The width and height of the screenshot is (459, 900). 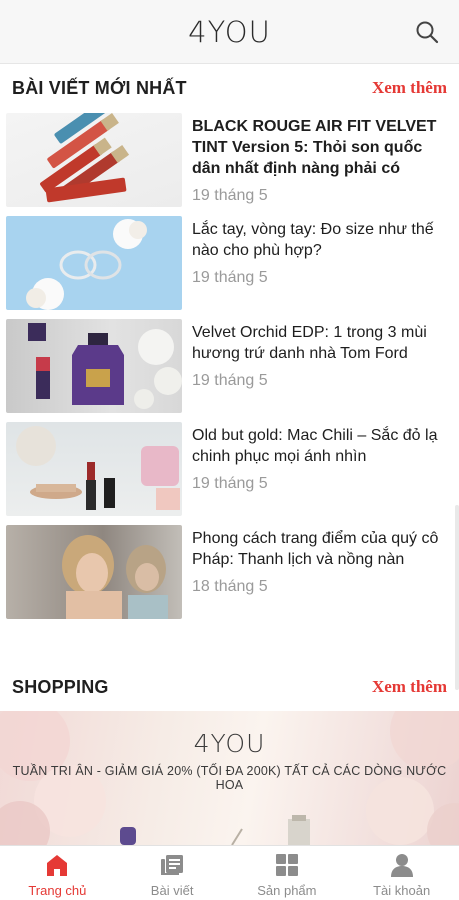 What do you see at coordinates (287, 890) in the screenshot?
I see `nav-label-products: Sản phẩm` at bounding box center [287, 890].